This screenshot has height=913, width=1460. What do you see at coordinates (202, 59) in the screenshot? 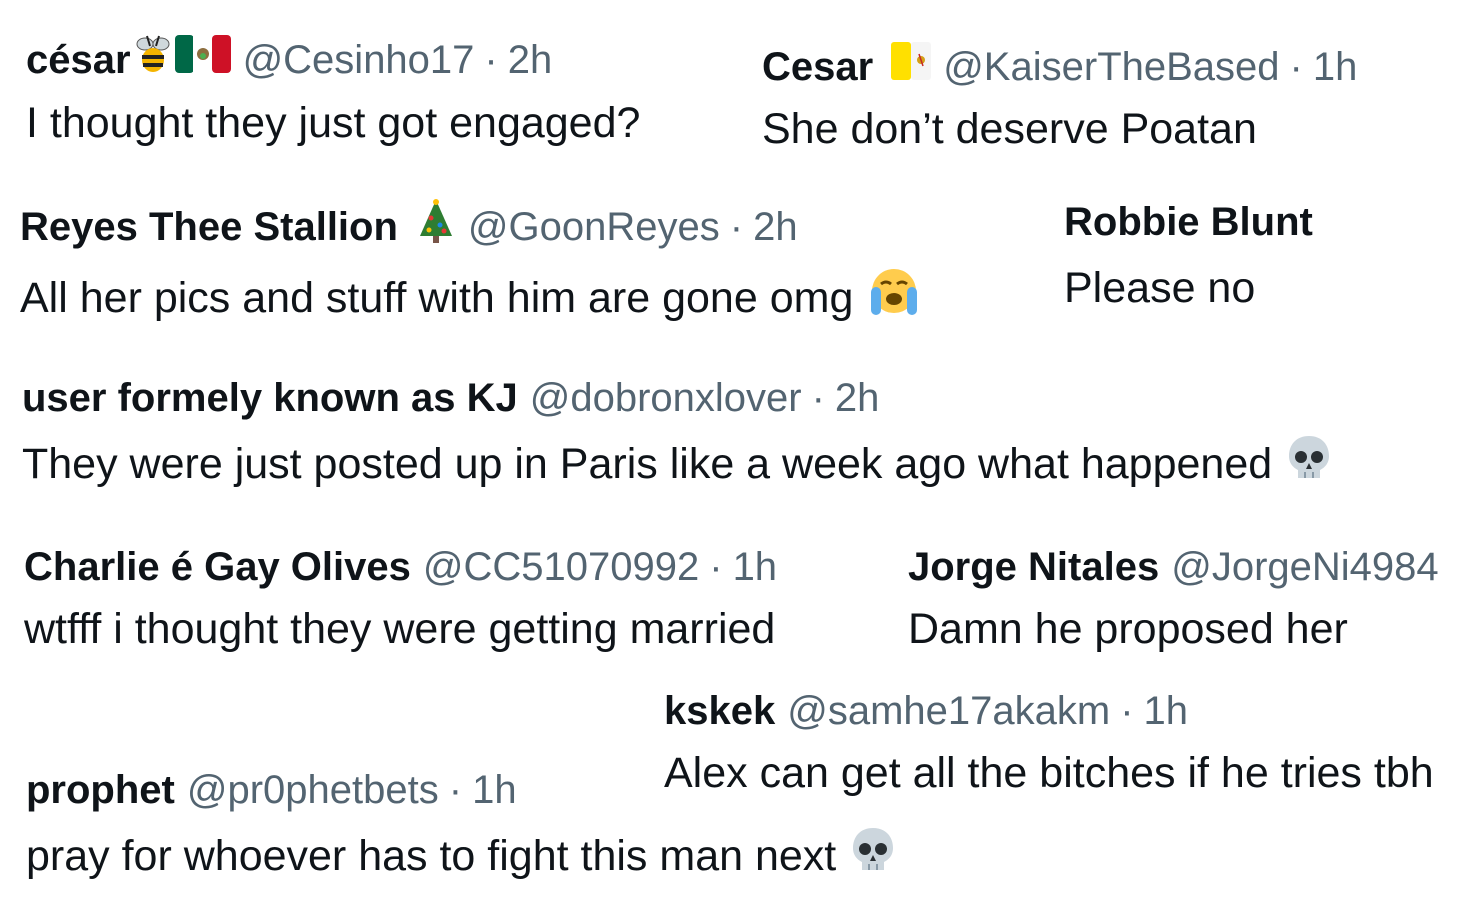
I see `mexico-flag-icon` at bounding box center [202, 59].